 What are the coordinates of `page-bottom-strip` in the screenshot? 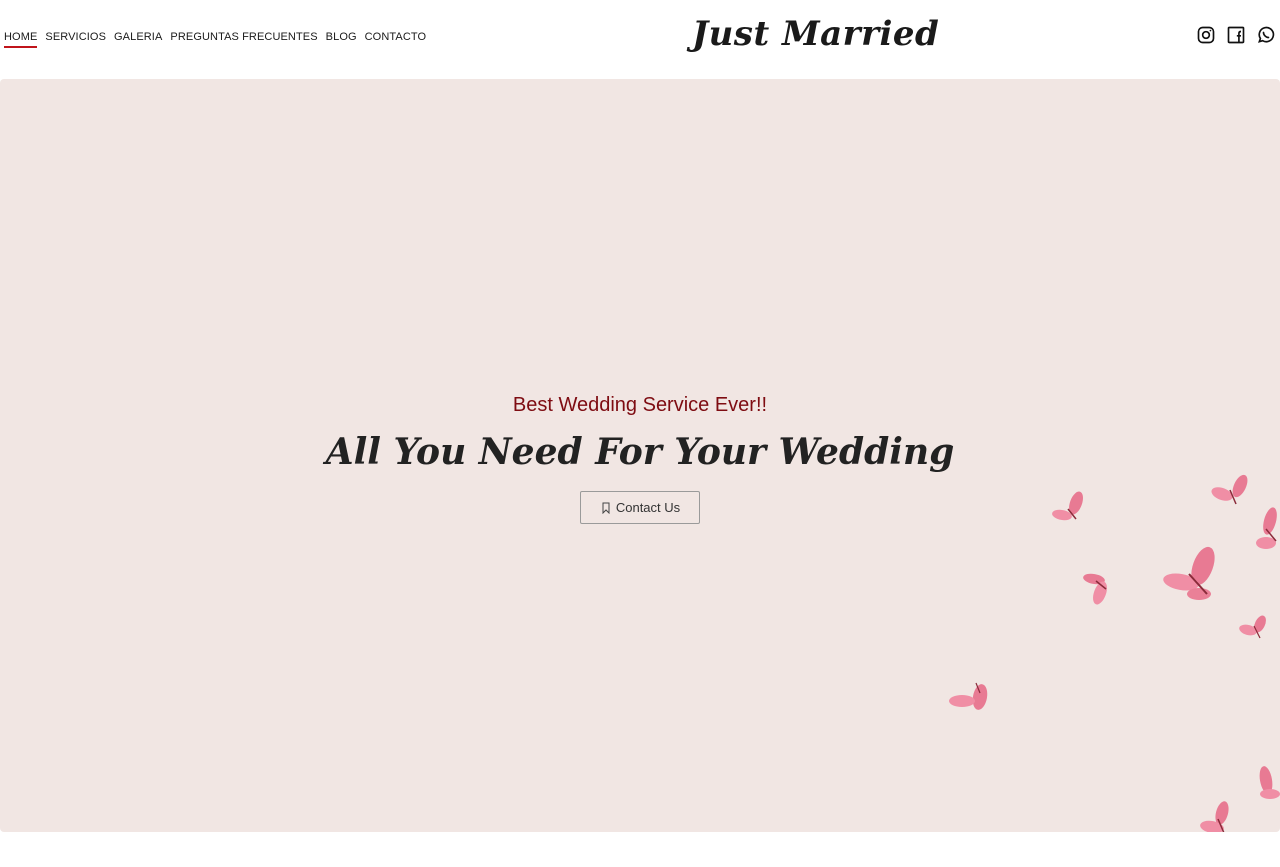 It's located at (640, 849).